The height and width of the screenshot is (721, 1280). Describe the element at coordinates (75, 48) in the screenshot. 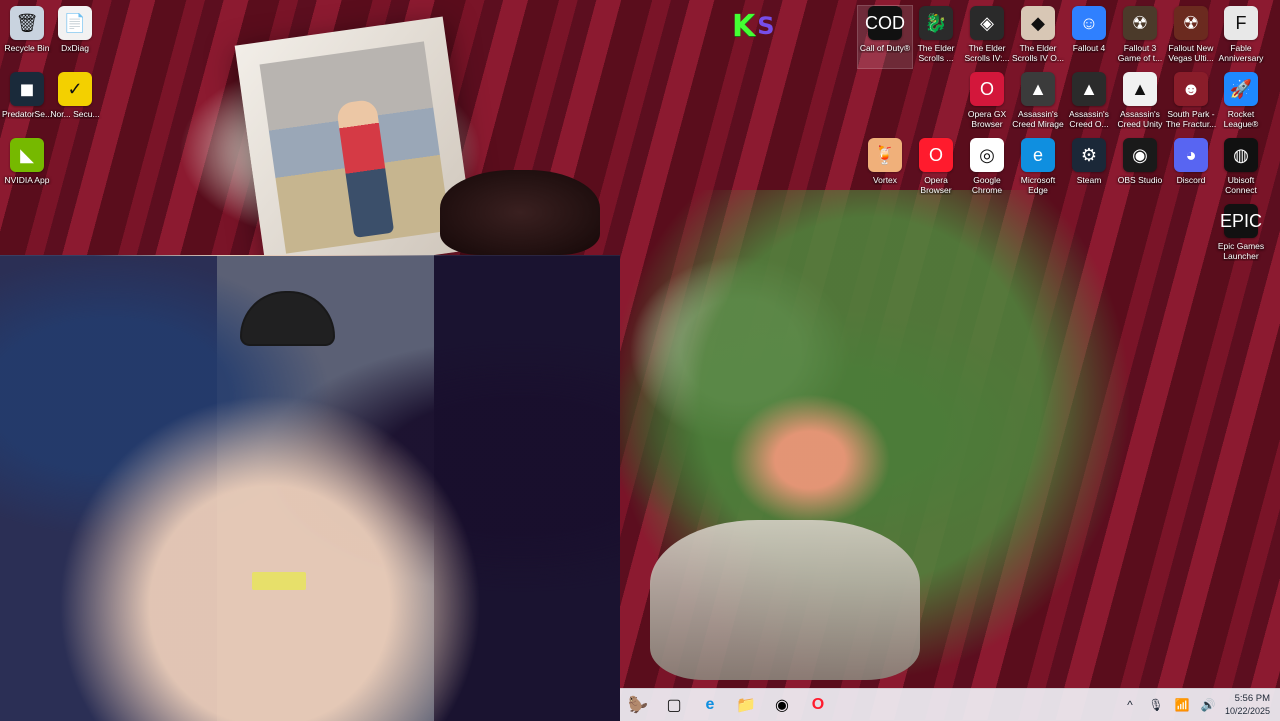

I see `desktop-shortcut-label: DxDiag` at that location.